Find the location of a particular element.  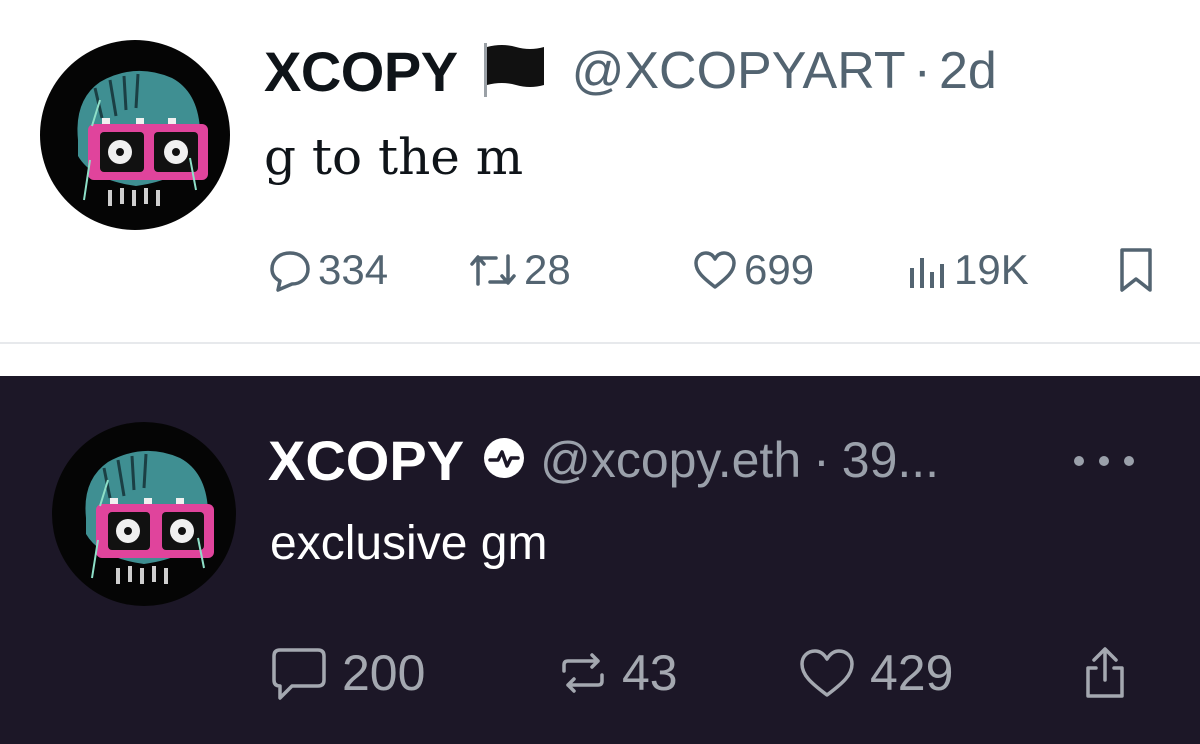

reply-count: 200 is located at coordinates (384, 673).